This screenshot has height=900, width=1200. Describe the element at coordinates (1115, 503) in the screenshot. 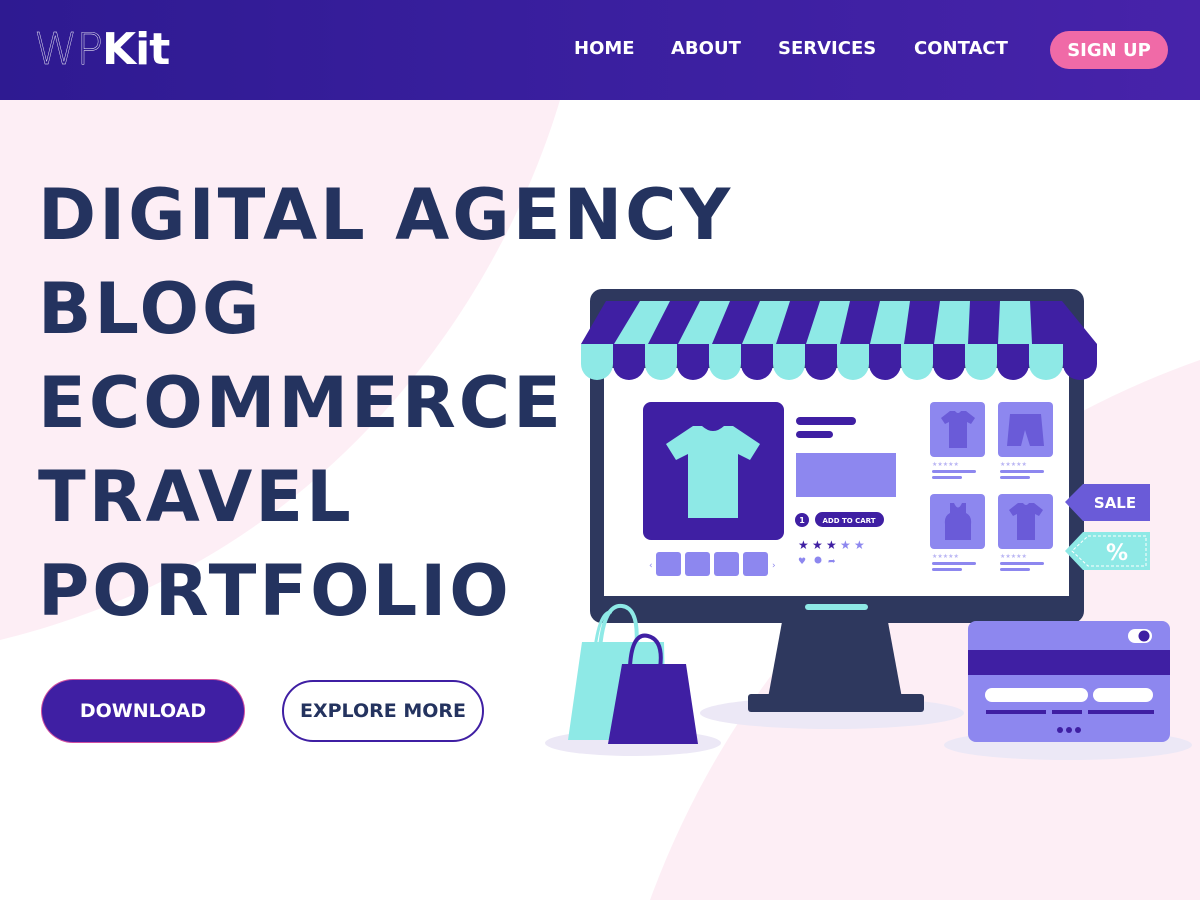

I see `sale-label: SALE` at that location.